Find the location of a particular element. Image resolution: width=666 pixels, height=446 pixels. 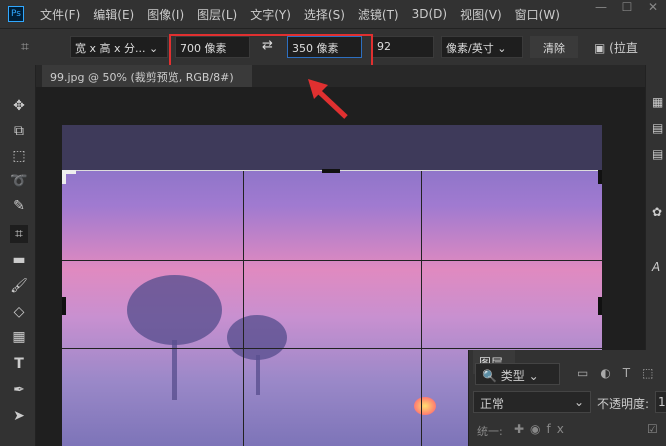

type-tool-icon: T is located at coordinates (19, 364).